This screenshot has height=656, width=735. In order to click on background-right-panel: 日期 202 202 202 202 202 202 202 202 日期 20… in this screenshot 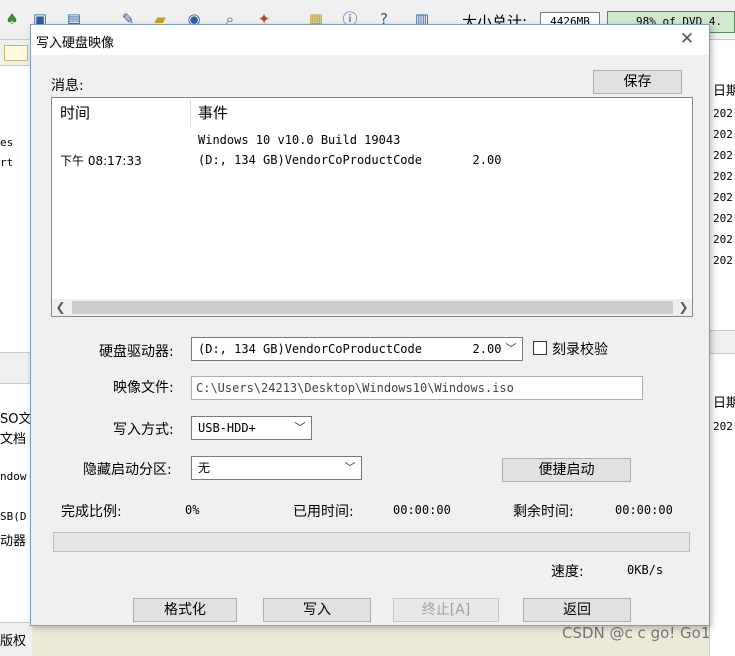, I will do `click(722, 348)`.